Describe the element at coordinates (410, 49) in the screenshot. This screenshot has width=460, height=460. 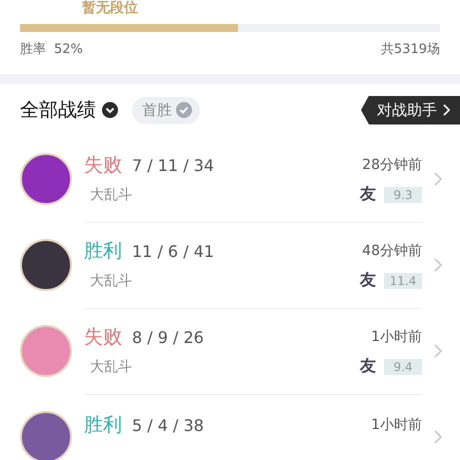
I see `total-matches: 共5319场` at that location.